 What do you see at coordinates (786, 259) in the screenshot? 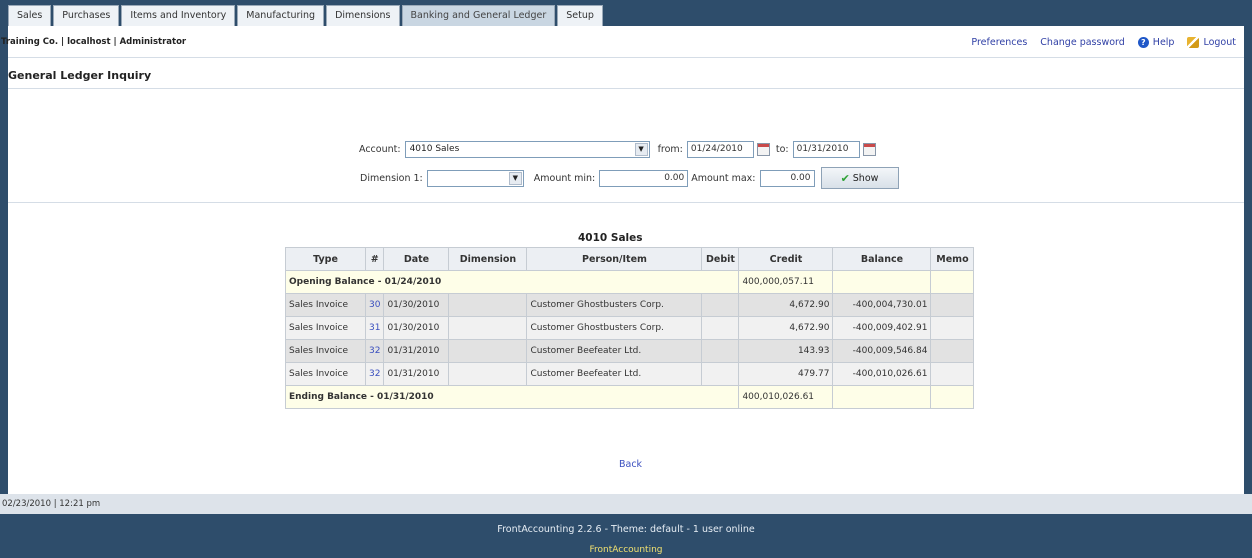
I see `col-credit: Credit` at bounding box center [786, 259].